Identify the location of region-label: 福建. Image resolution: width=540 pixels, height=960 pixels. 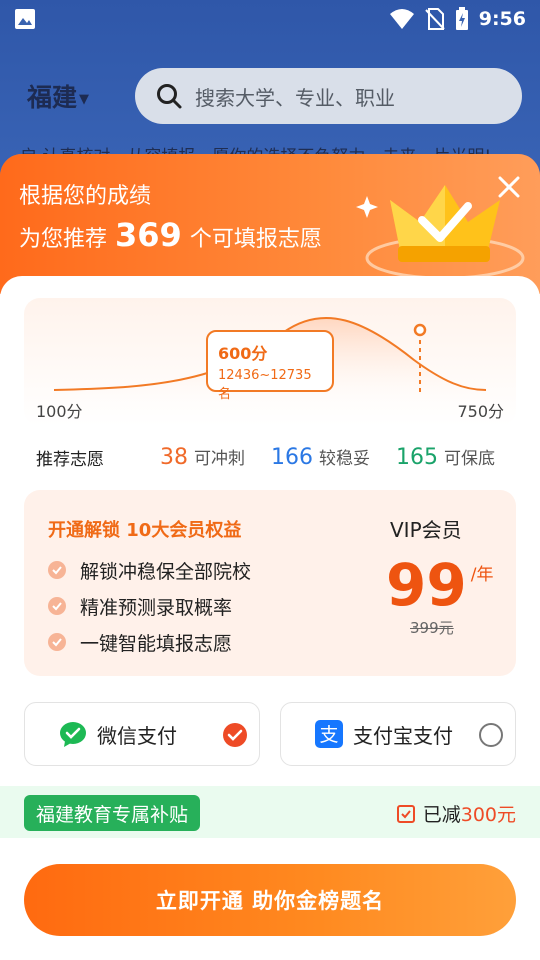
(52, 97).